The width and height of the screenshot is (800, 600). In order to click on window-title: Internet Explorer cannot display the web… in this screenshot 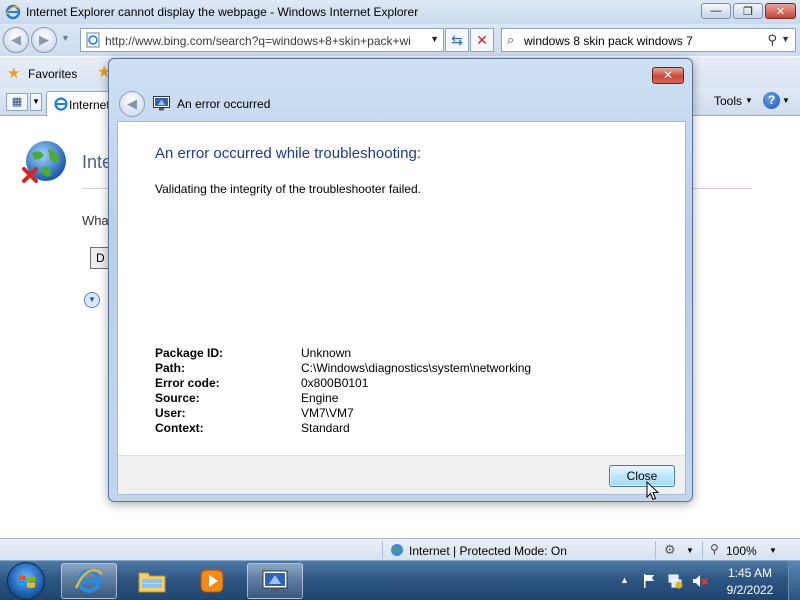, I will do `click(222, 12)`.